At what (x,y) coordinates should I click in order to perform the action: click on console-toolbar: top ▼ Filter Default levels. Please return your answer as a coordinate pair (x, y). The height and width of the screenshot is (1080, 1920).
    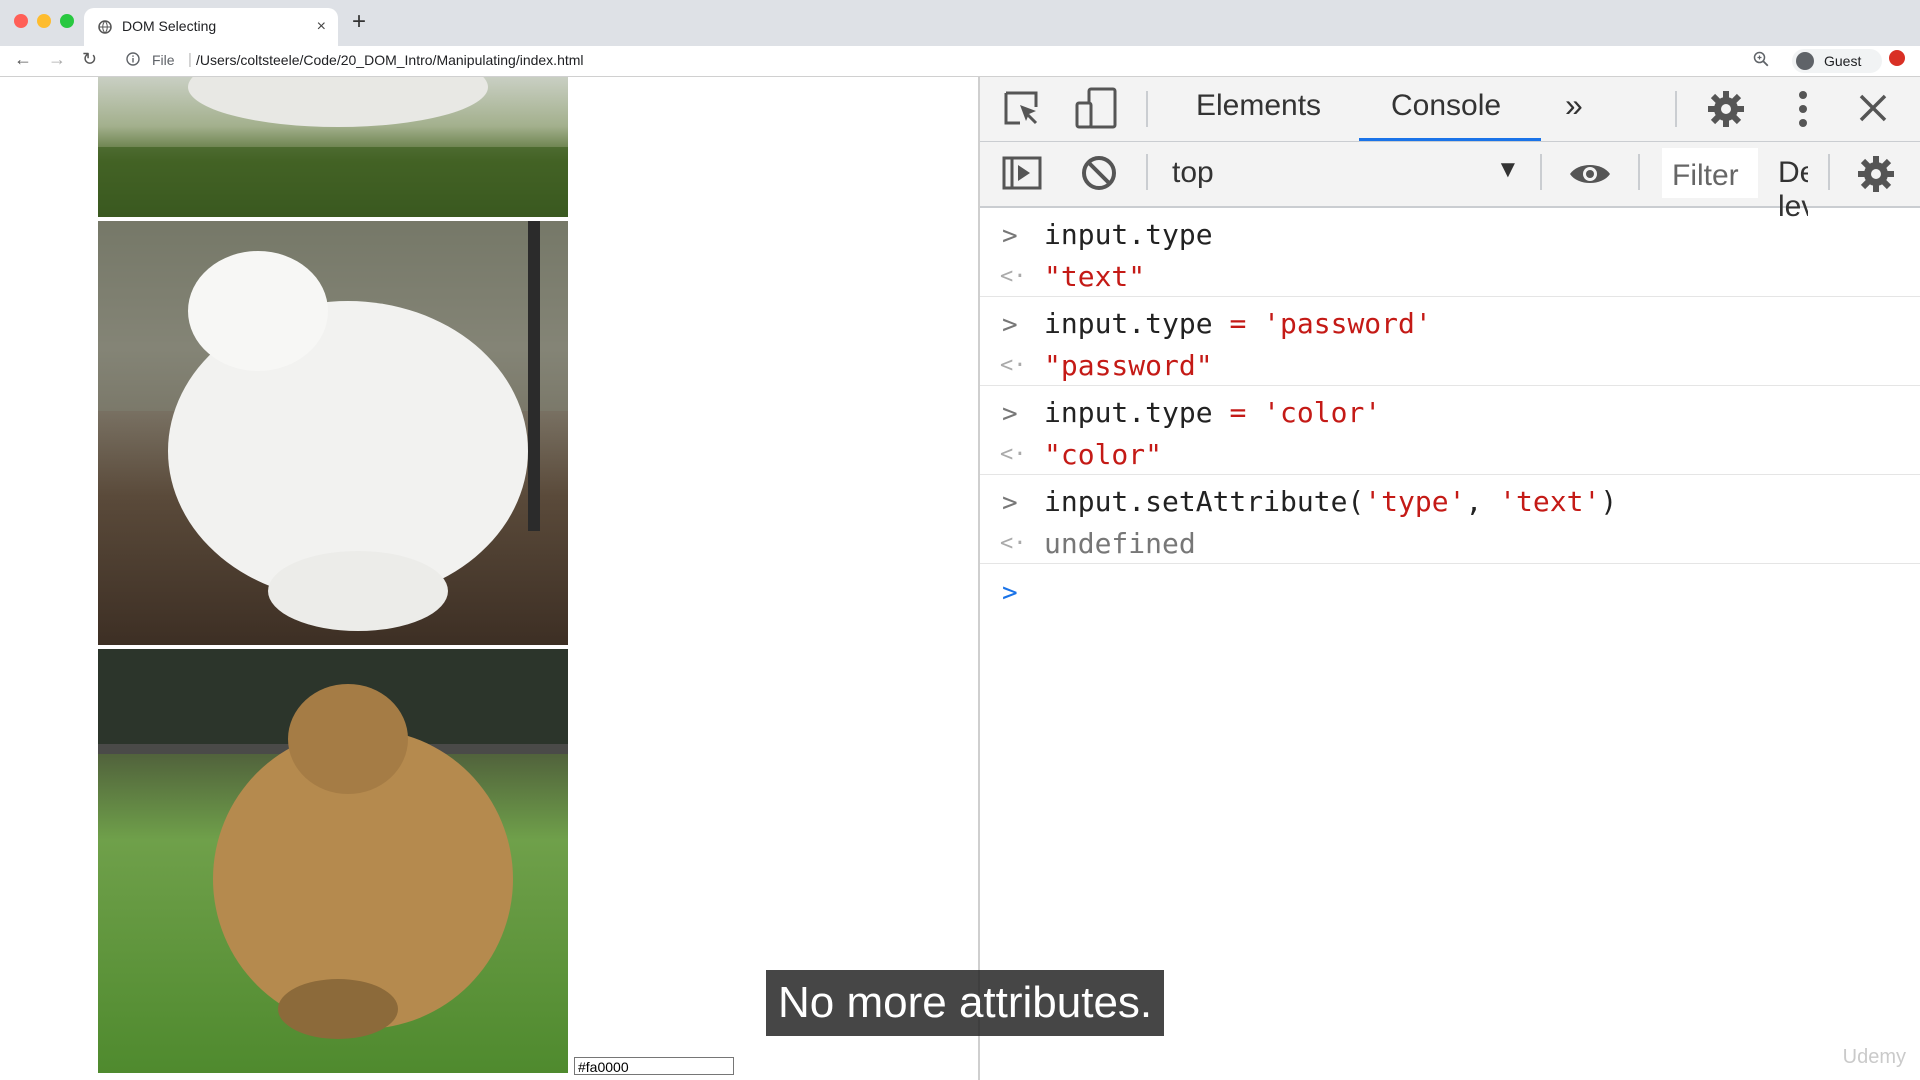
    Looking at the image, I should click on (1450, 182).